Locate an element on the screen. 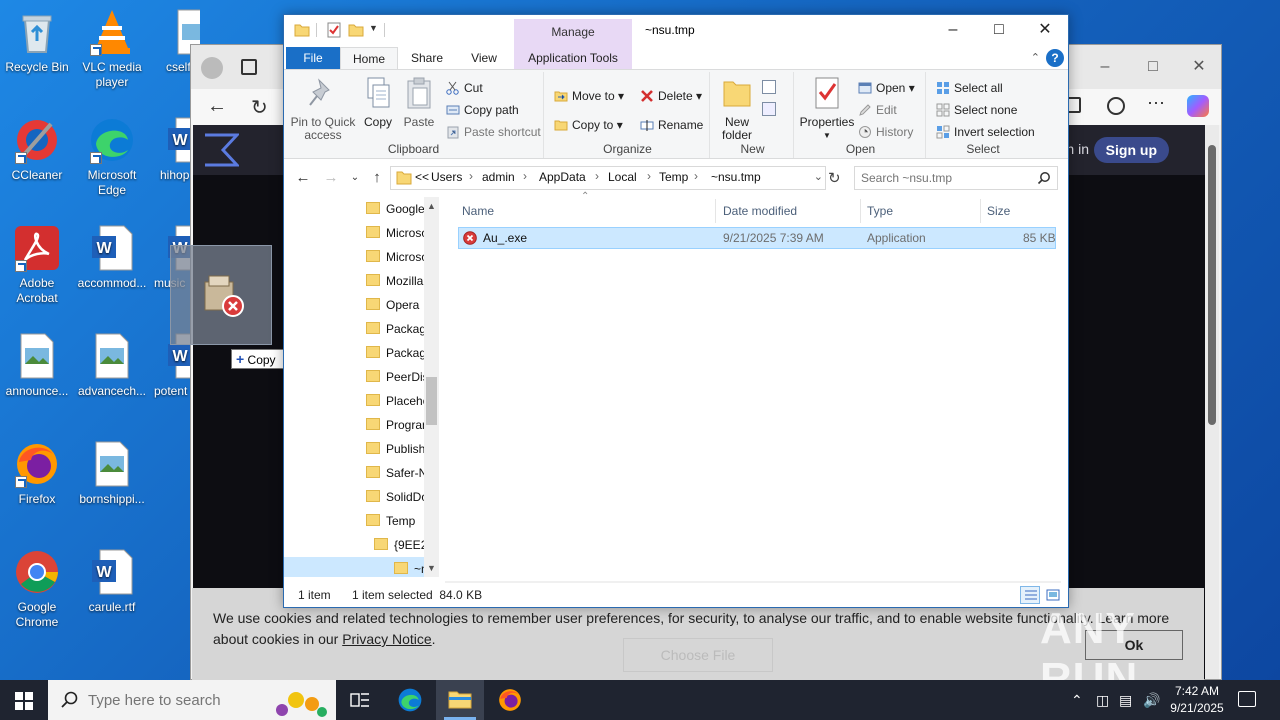 The image size is (1280, 720). navigation-scrollbar: ▲ ▼ is located at coordinates (431, 387).